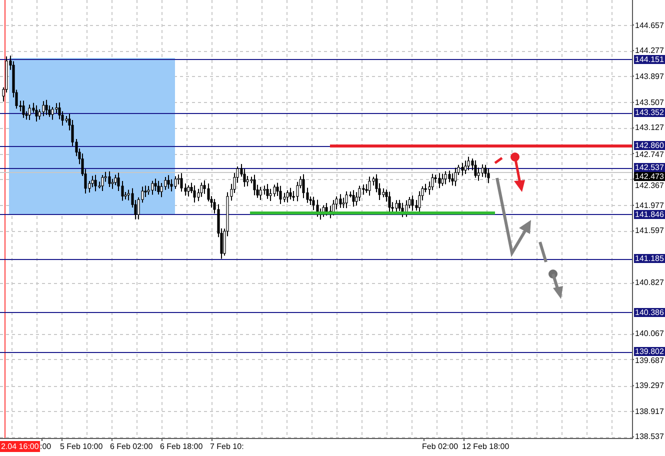 Image resolution: width=665 pixels, height=456 pixels. I want to click on price-axis-label: 140.827, so click(649, 283).